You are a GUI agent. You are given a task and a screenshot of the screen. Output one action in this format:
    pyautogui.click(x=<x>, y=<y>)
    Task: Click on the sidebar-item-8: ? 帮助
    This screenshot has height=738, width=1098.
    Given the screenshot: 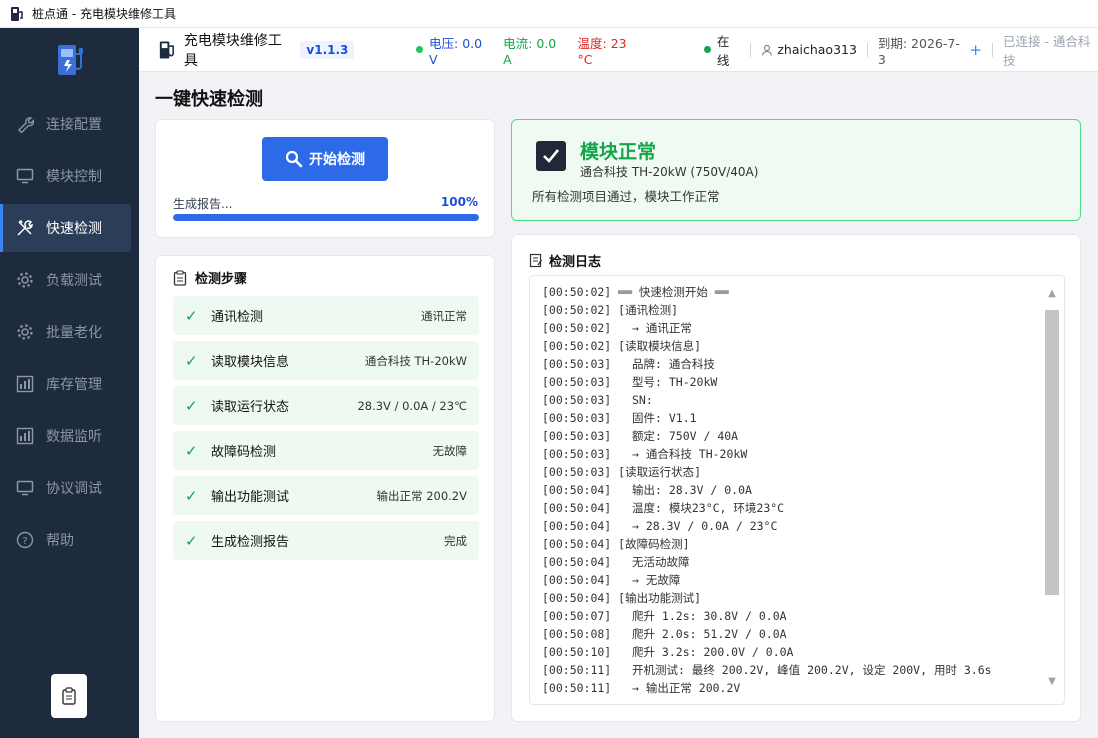 What is the action you would take?
    pyautogui.click(x=69, y=540)
    